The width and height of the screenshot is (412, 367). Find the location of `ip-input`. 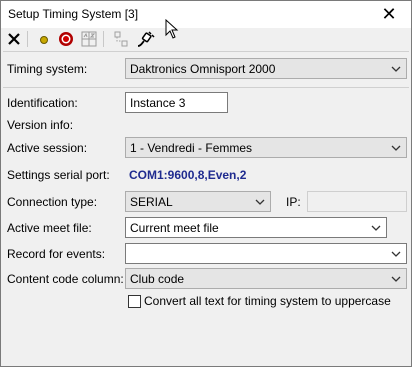

ip-input is located at coordinates (357, 201).